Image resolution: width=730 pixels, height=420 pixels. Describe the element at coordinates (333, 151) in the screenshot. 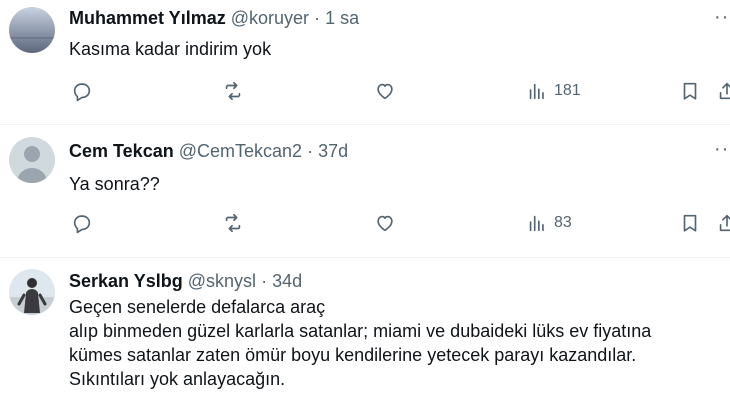

I see `timestamp: 37d` at that location.